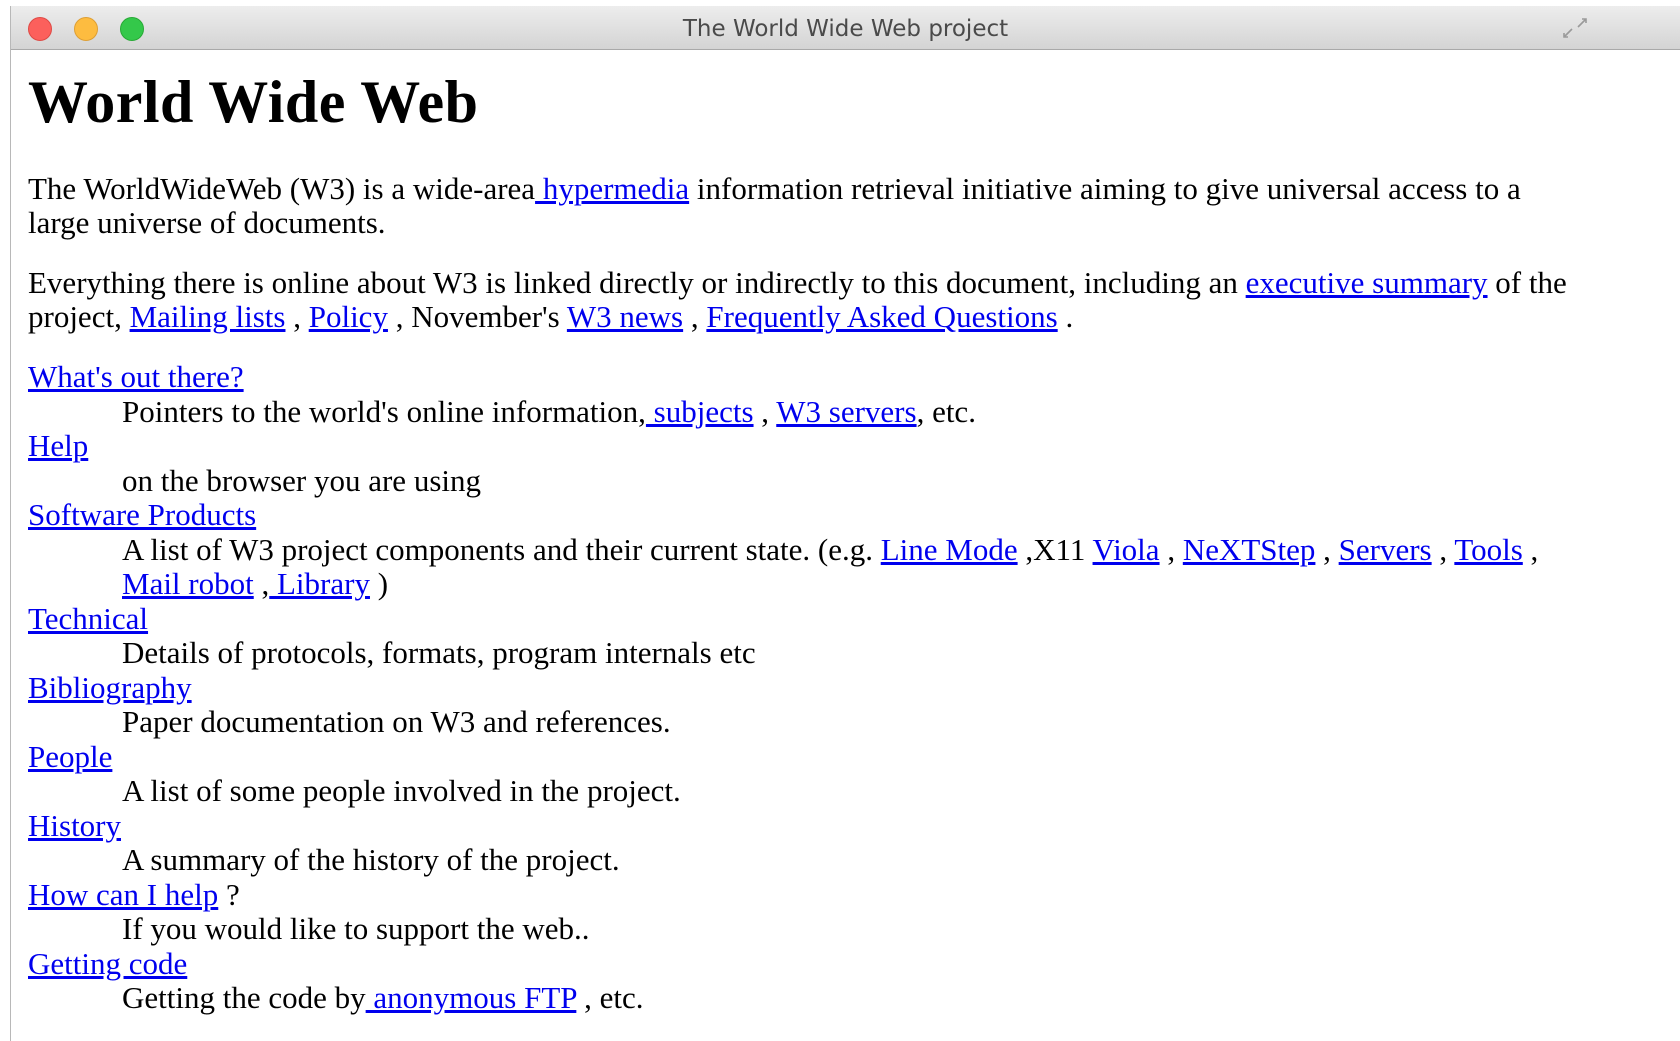 Image resolution: width=1680 pixels, height=1041 pixels. I want to click on list-item-title: Bibliography, so click(808, 688).